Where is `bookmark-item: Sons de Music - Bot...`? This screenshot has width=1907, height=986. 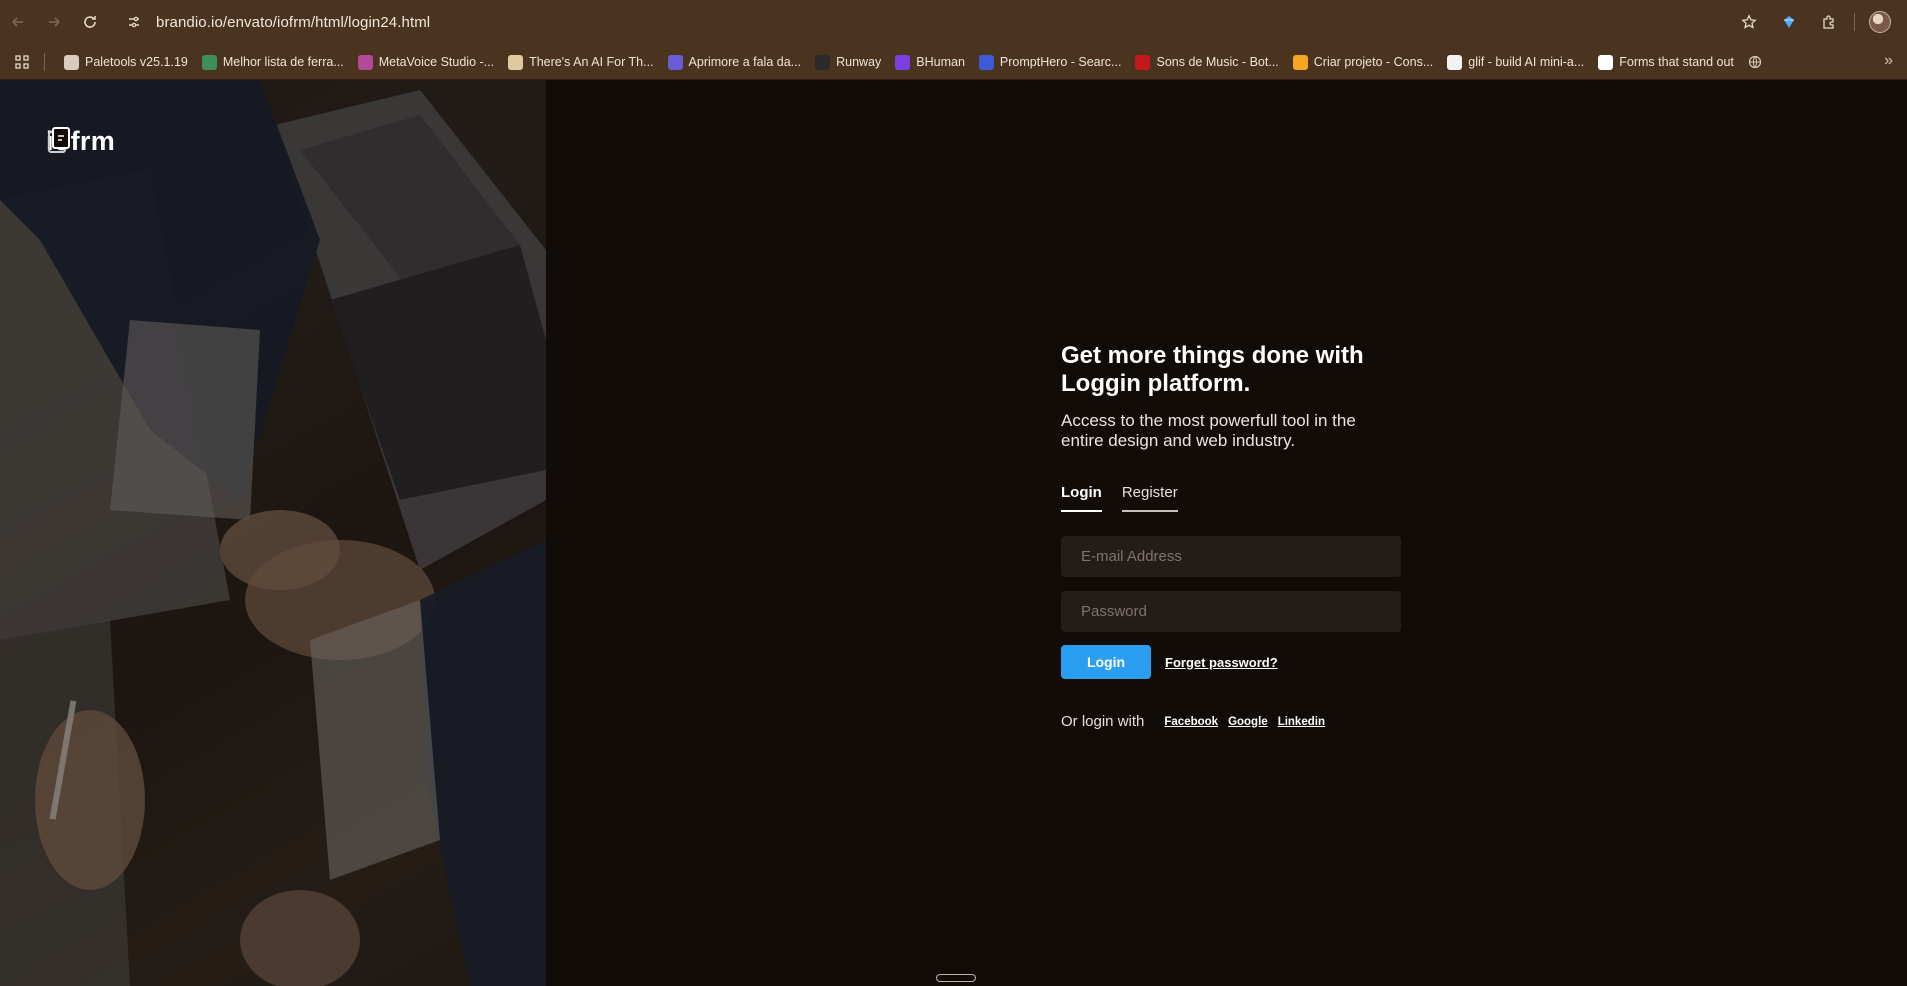
bookmark-item: Sons de Music - Bot... is located at coordinates (1206, 62).